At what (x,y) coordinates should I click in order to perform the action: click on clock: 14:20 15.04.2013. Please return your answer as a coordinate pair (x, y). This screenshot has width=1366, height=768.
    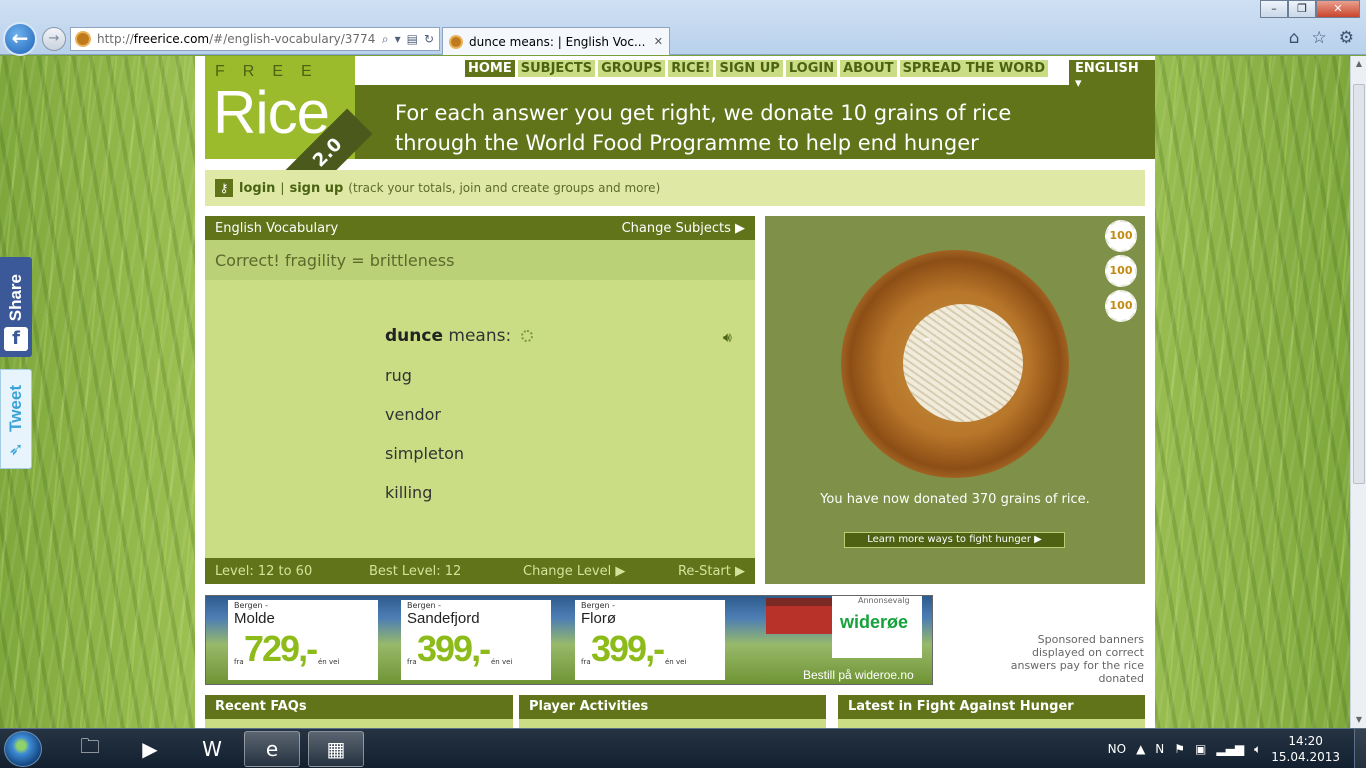
    Looking at the image, I should click on (1305, 749).